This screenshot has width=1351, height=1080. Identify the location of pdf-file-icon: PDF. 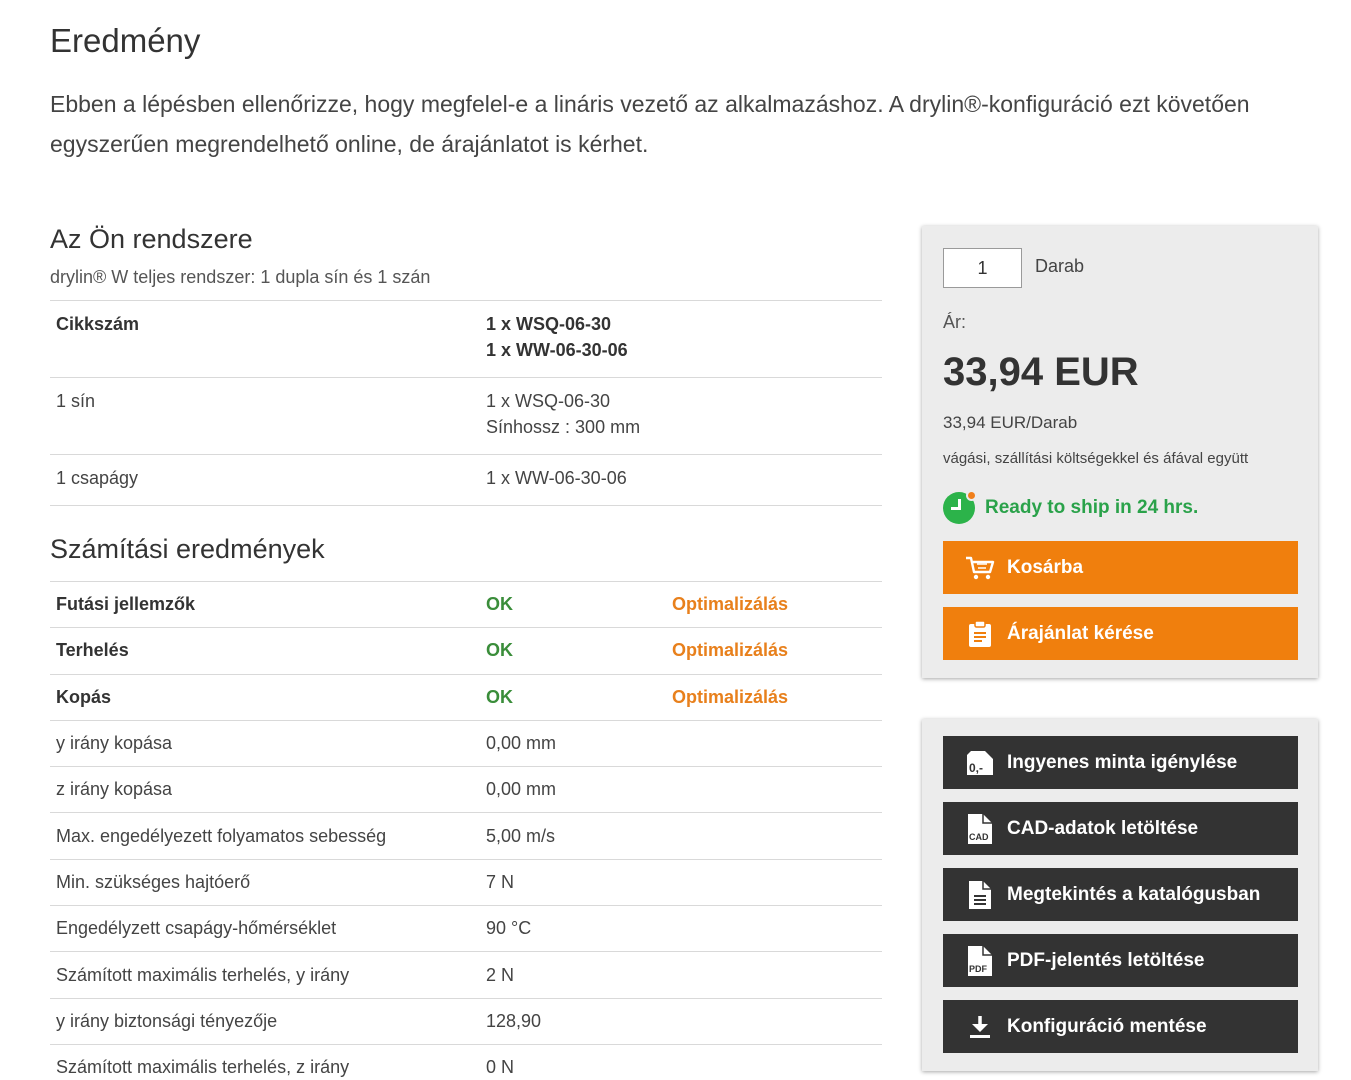
(980, 960).